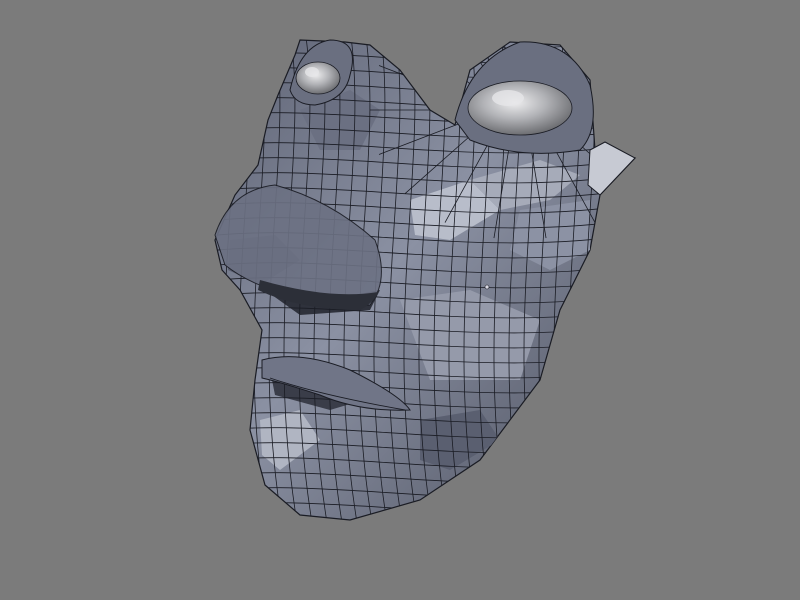 The image size is (800, 600). What do you see at coordinates (611, 168) in the screenshot?
I see `ear-flap` at bounding box center [611, 168].